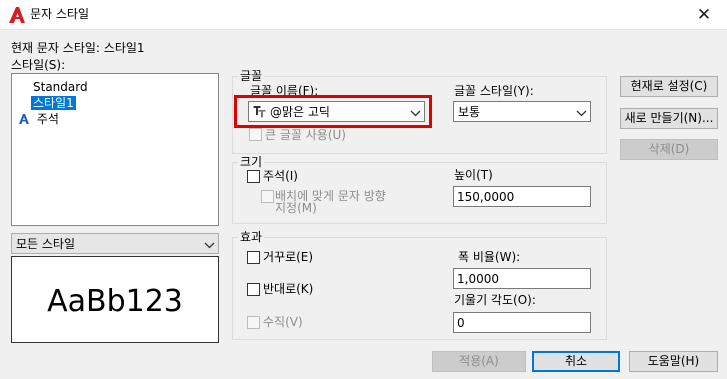  Describe the element at coordinates (333, 111) in the screenshot. I see `font-name-highlight` at that location.